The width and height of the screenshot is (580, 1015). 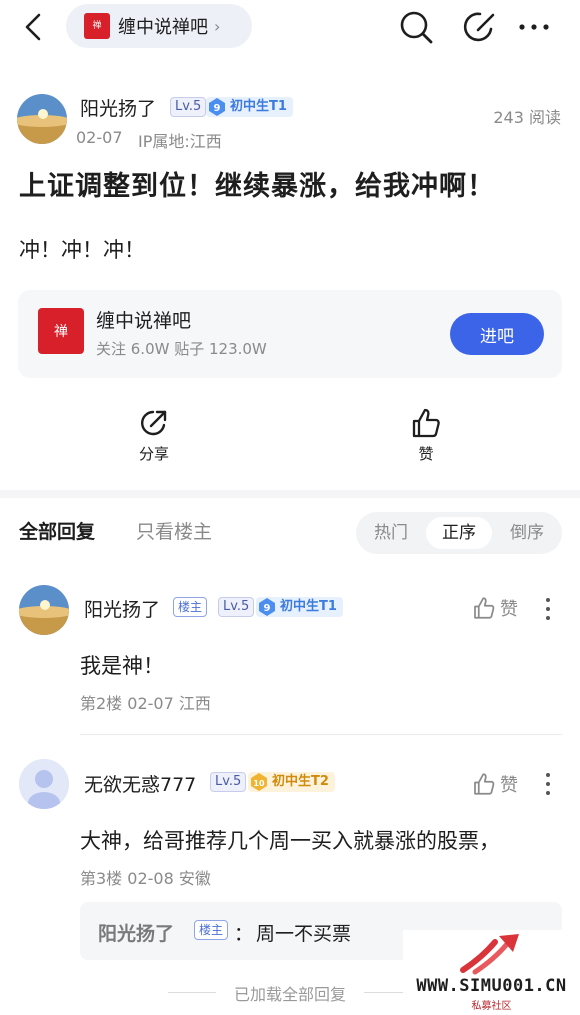 I want to click on forum-pill-button: 禅 缠中说禅吧 ›, so click(x=159, y=26).